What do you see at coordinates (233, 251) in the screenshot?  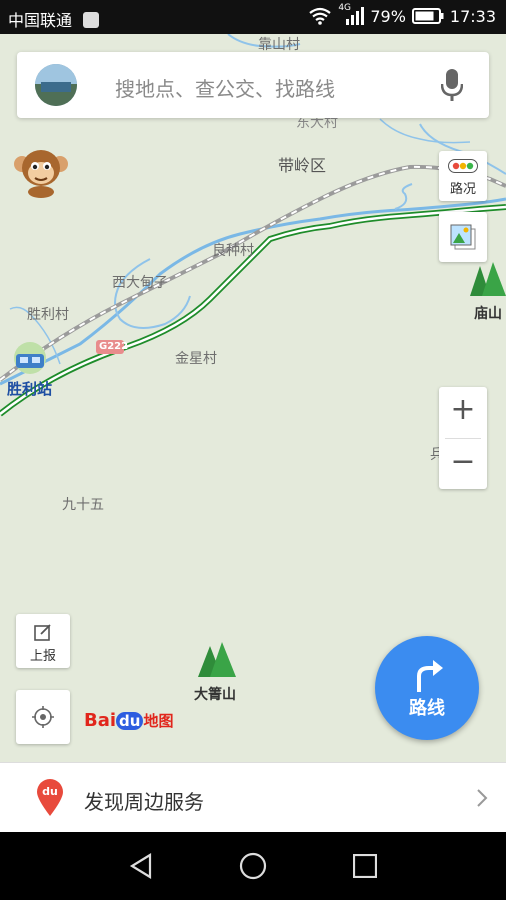 I see `map-label-liangzhong: 良种村` at bounding box center [233, 251].